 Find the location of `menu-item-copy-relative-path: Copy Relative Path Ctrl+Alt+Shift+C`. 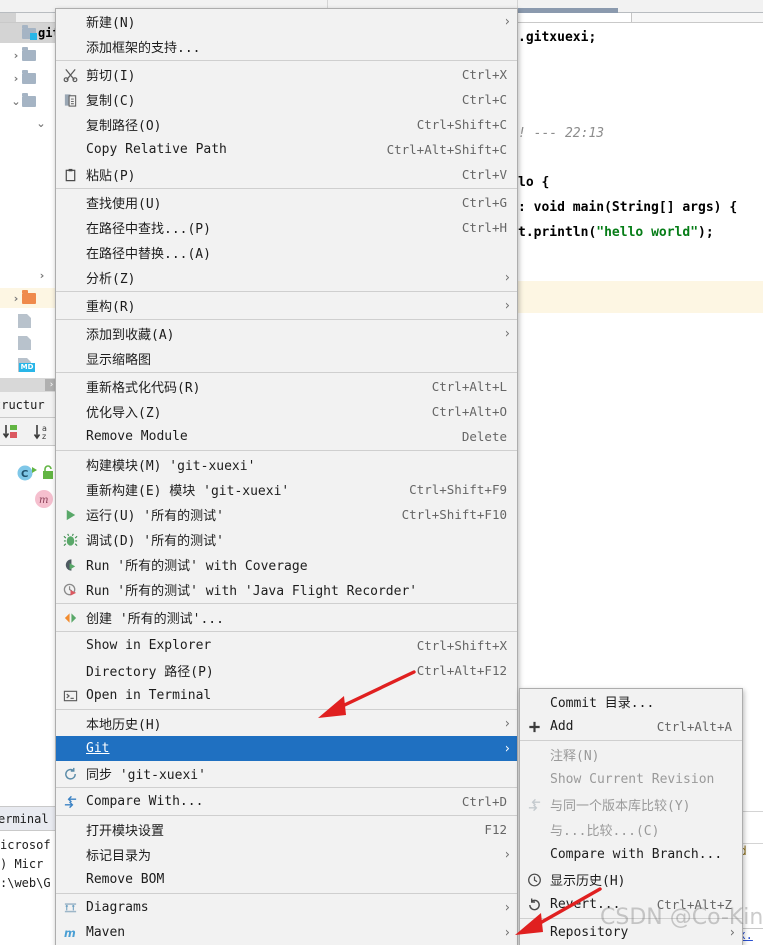

menu-item-copy-relative-path: Copy Relative Path Ctrl+Alt+Shift+C is located at coordinates (286, 149).